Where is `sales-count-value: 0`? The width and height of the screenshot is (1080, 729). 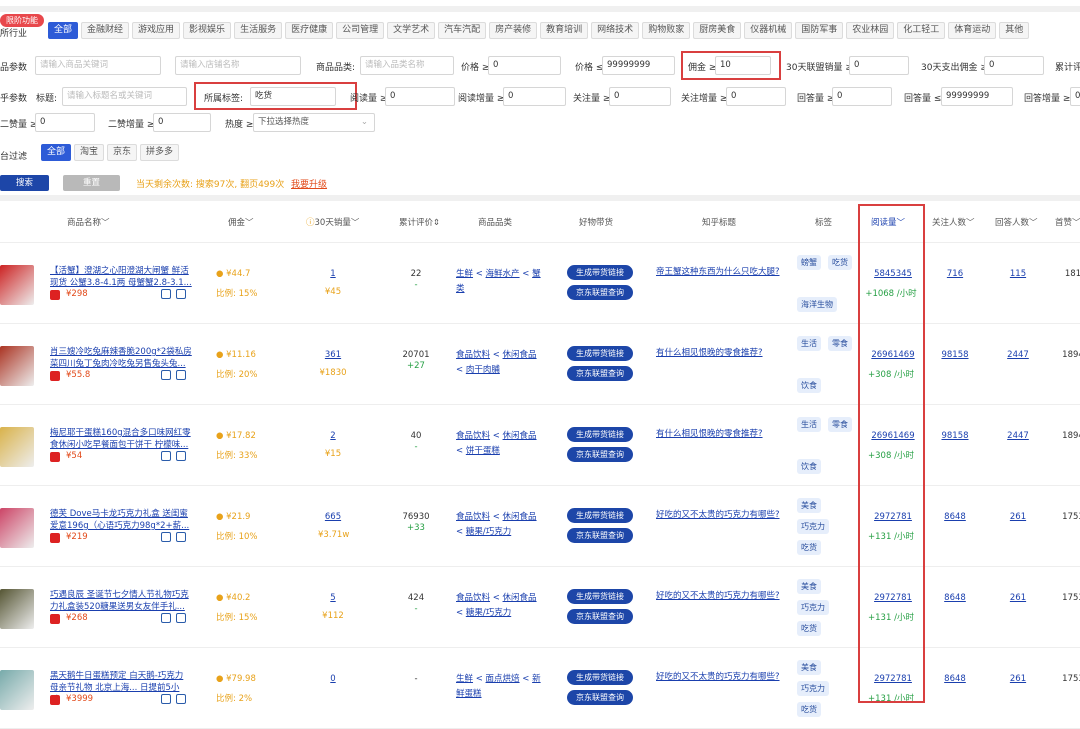
sales-count-value: 0 is located at coordinates (332, 679).